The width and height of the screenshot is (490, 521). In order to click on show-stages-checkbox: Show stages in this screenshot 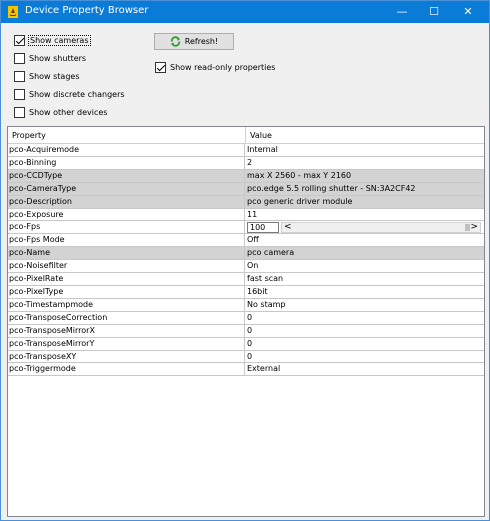, I will do `click(47, 76)`.